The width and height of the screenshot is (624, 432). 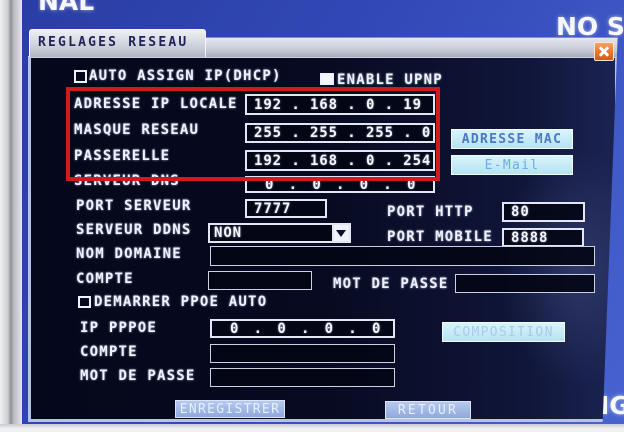 I want to click on pppoe-password-field, so click(x=302, y=377).